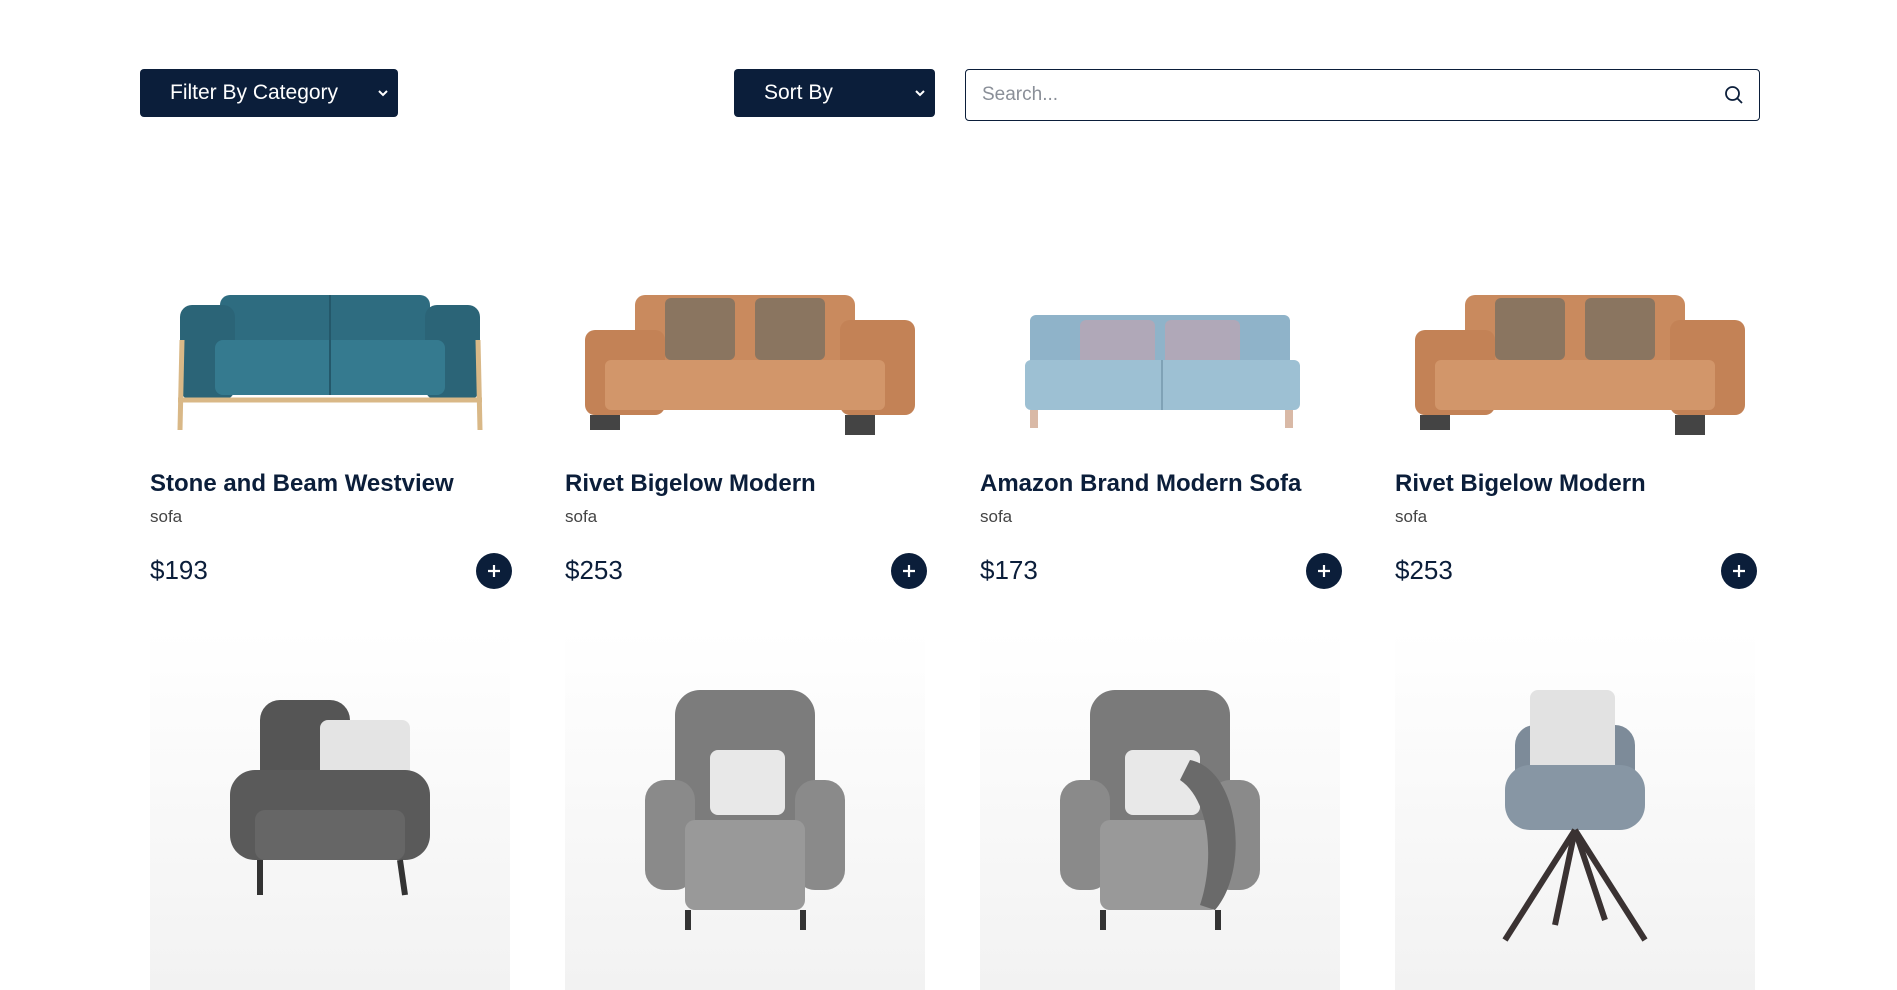  I want to click on product-price: $173, so click(1009, 570).